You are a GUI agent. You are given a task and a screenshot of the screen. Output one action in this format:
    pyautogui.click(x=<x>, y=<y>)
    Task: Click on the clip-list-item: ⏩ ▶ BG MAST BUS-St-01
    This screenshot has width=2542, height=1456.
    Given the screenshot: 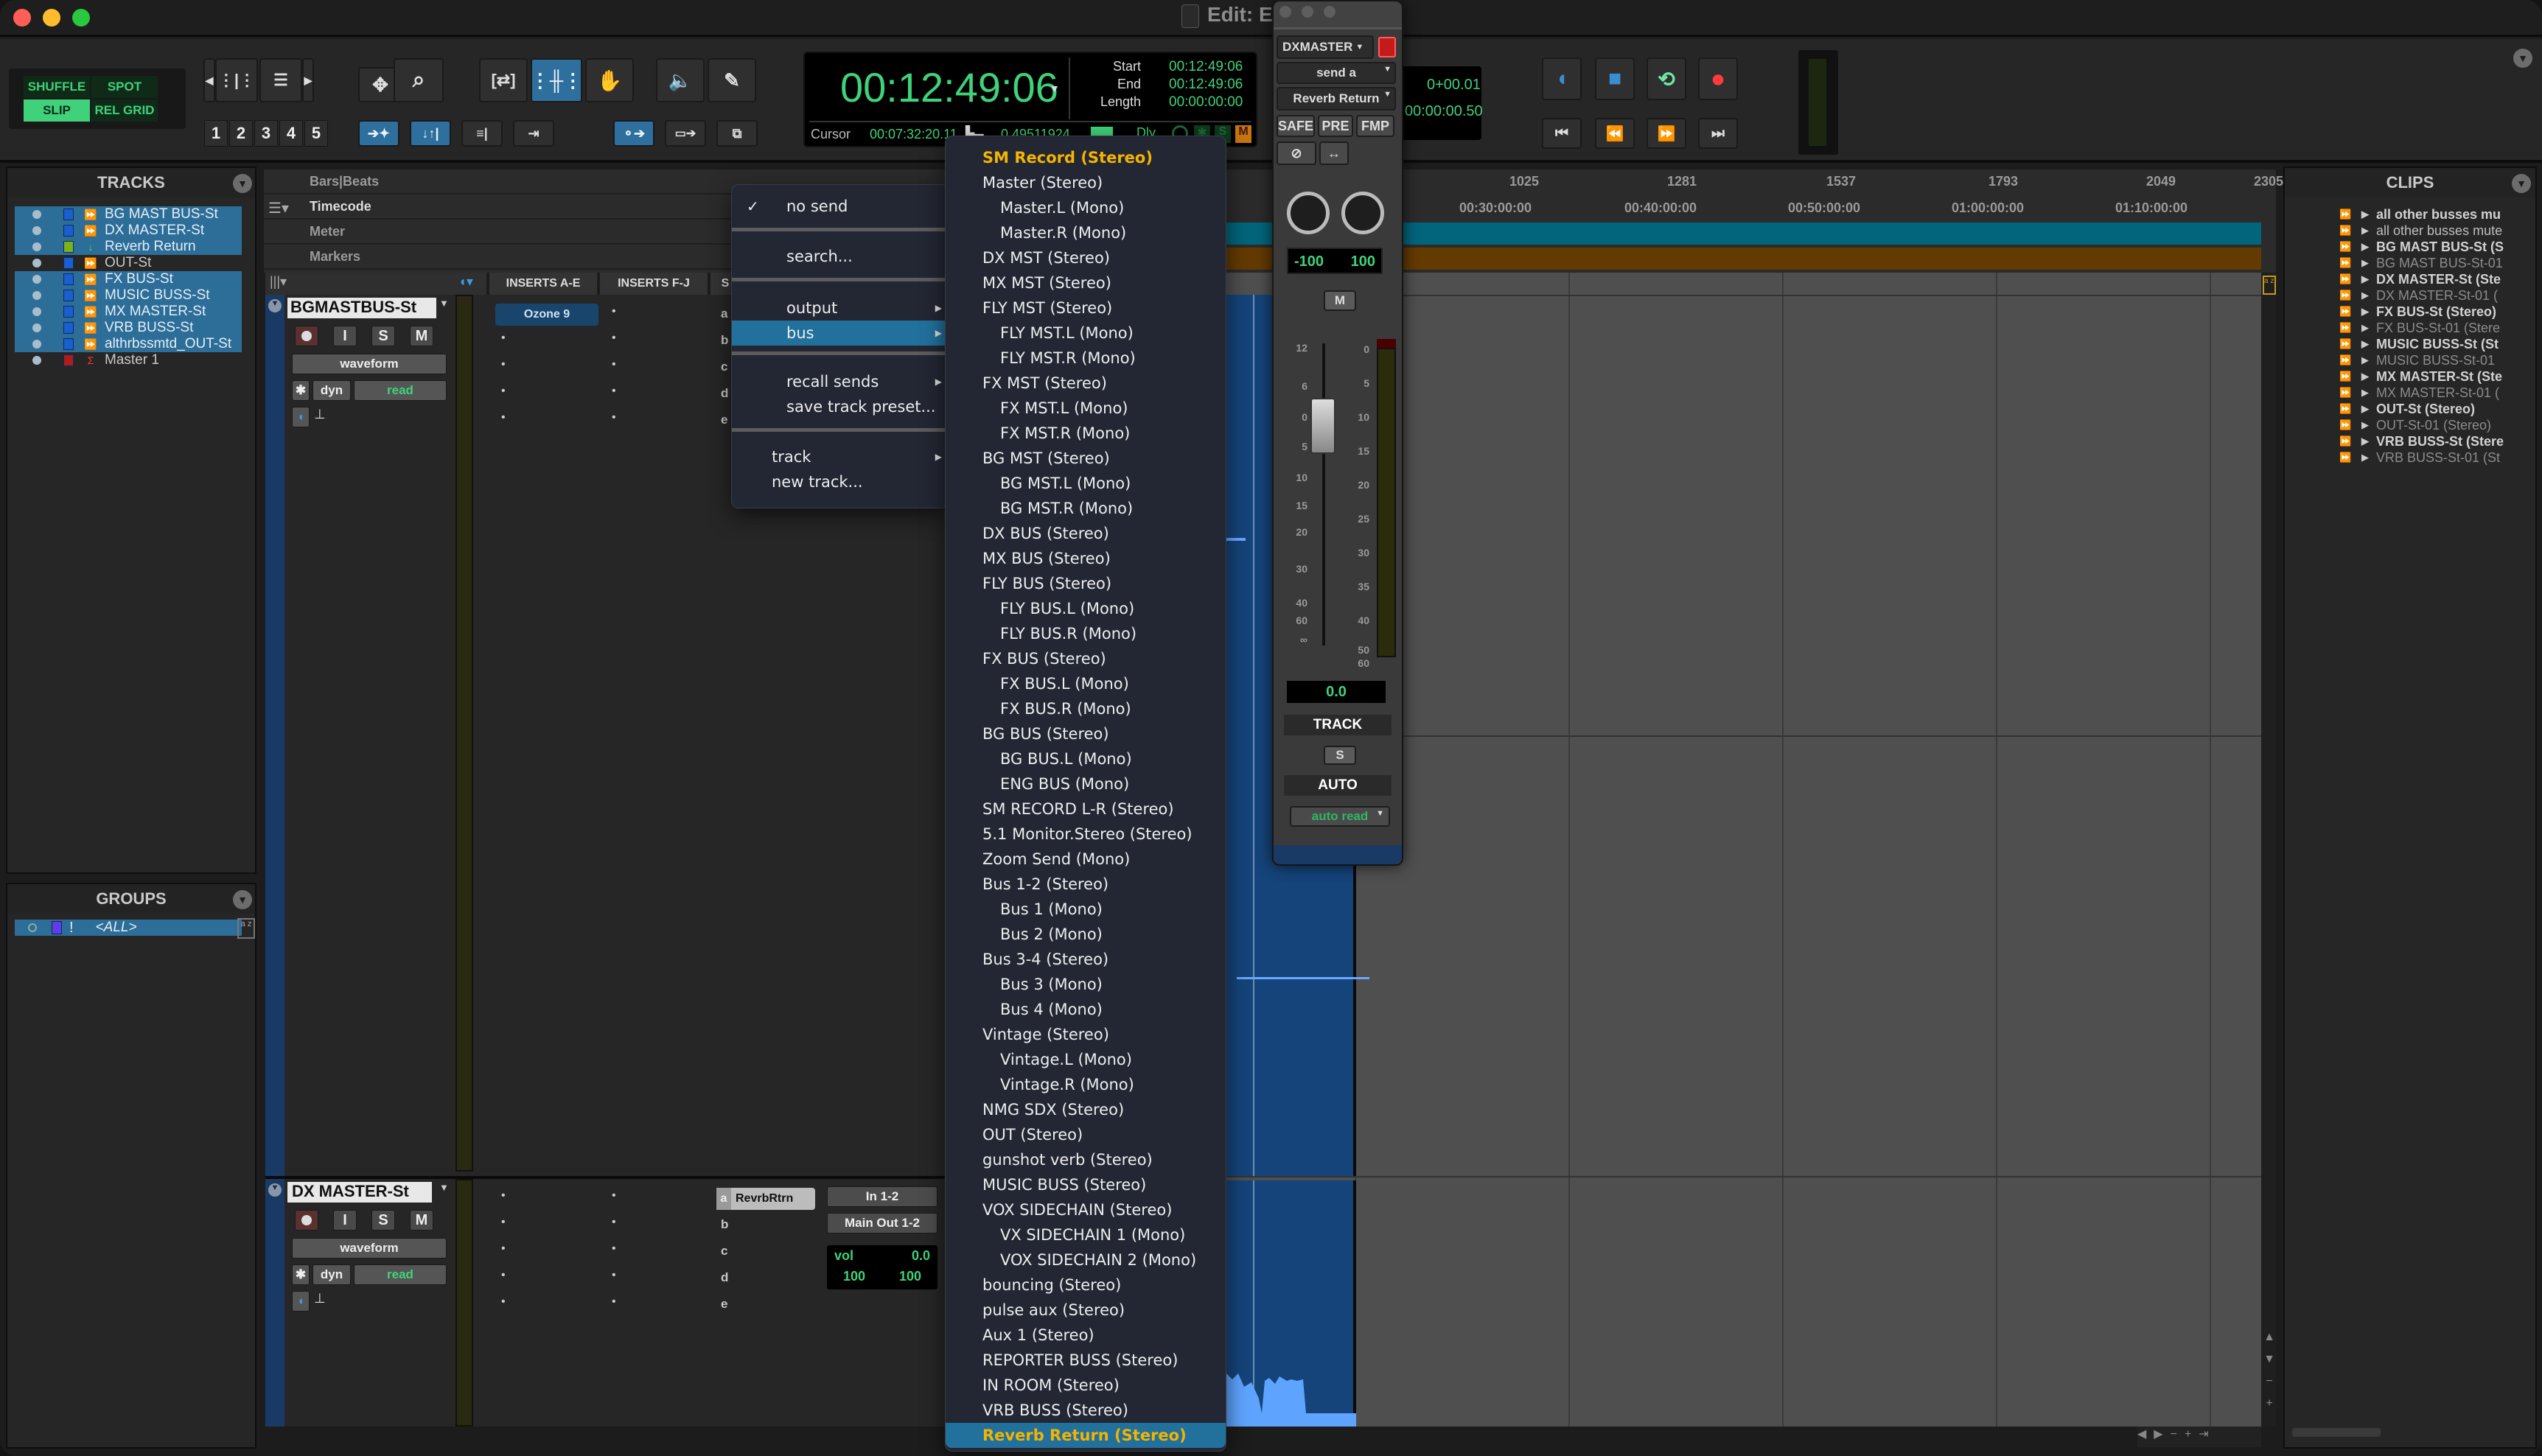 What is the action you would take?
    pyautogui.click(x=2421, y=263)
    